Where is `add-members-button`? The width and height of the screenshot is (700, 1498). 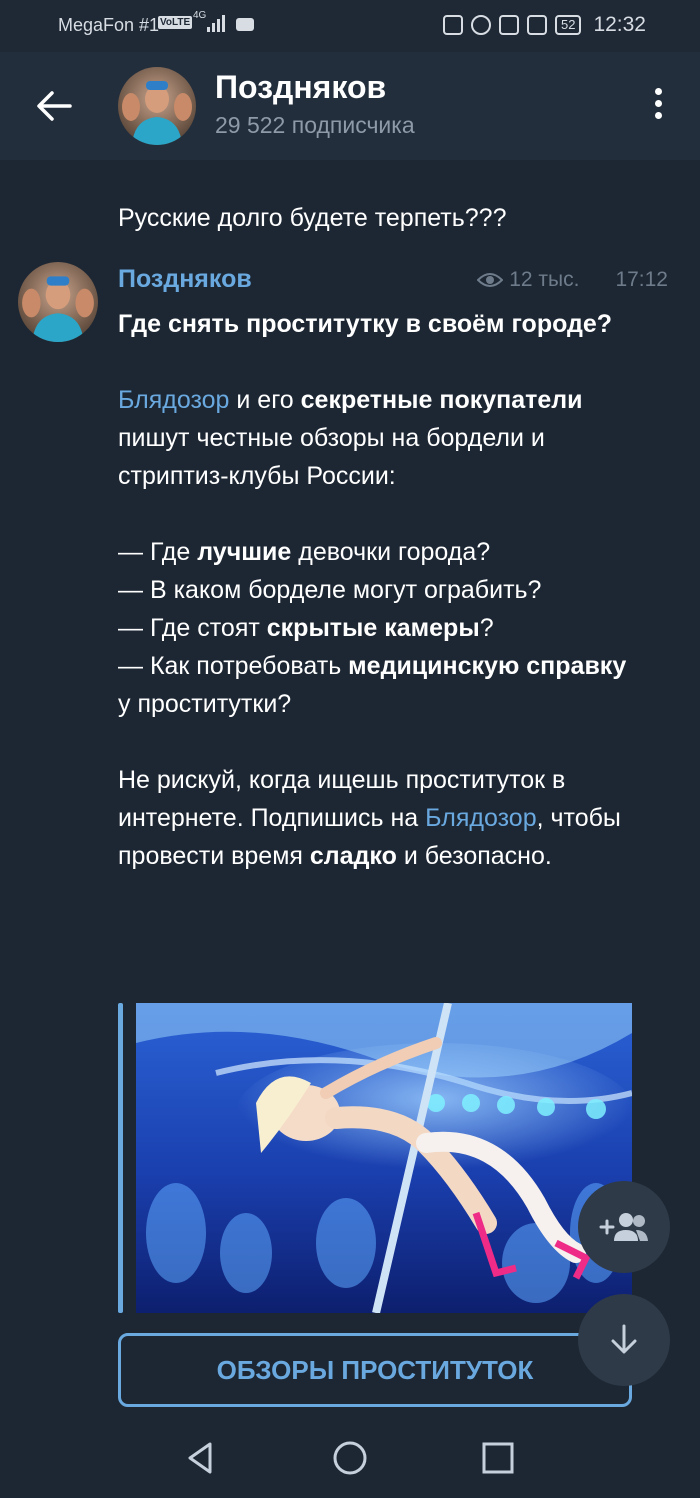
add-members-button is located at coordinates (624, 1227).